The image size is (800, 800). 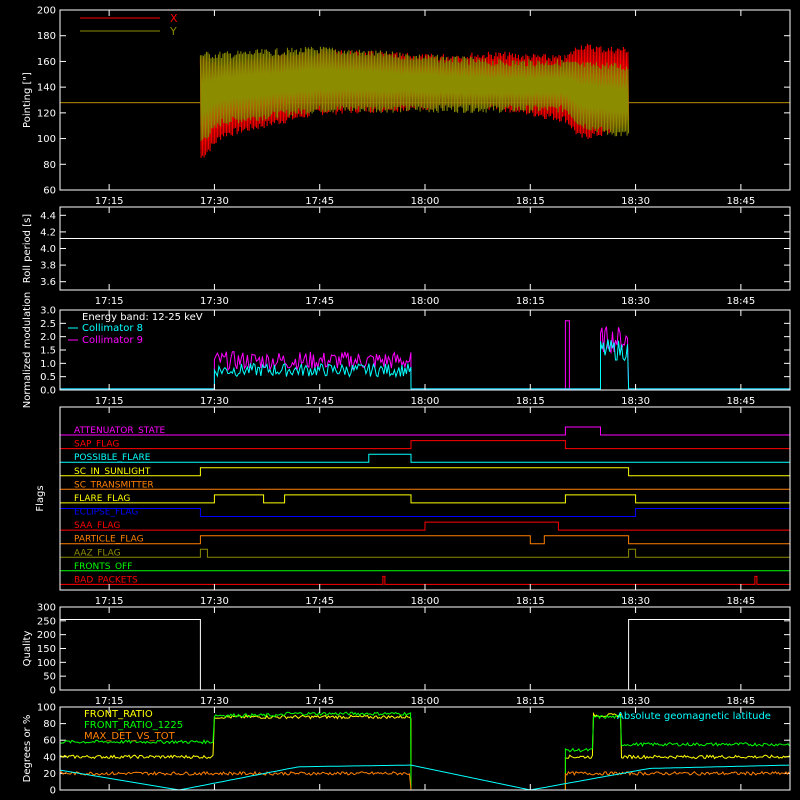 What do you see at coordinates (130, 736) in the screenshot?
I see `legend-label: MAX_DET_VS_TOT` at bounding box center [130, 736].